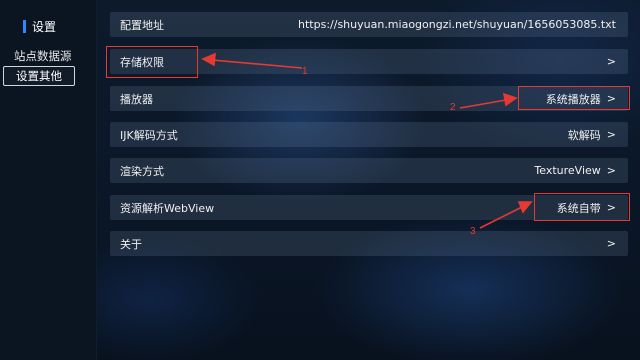 The width and height of the screenshot is (640, 360). I want to click on setting-value: 系统播放器 >, so click(581, 99).